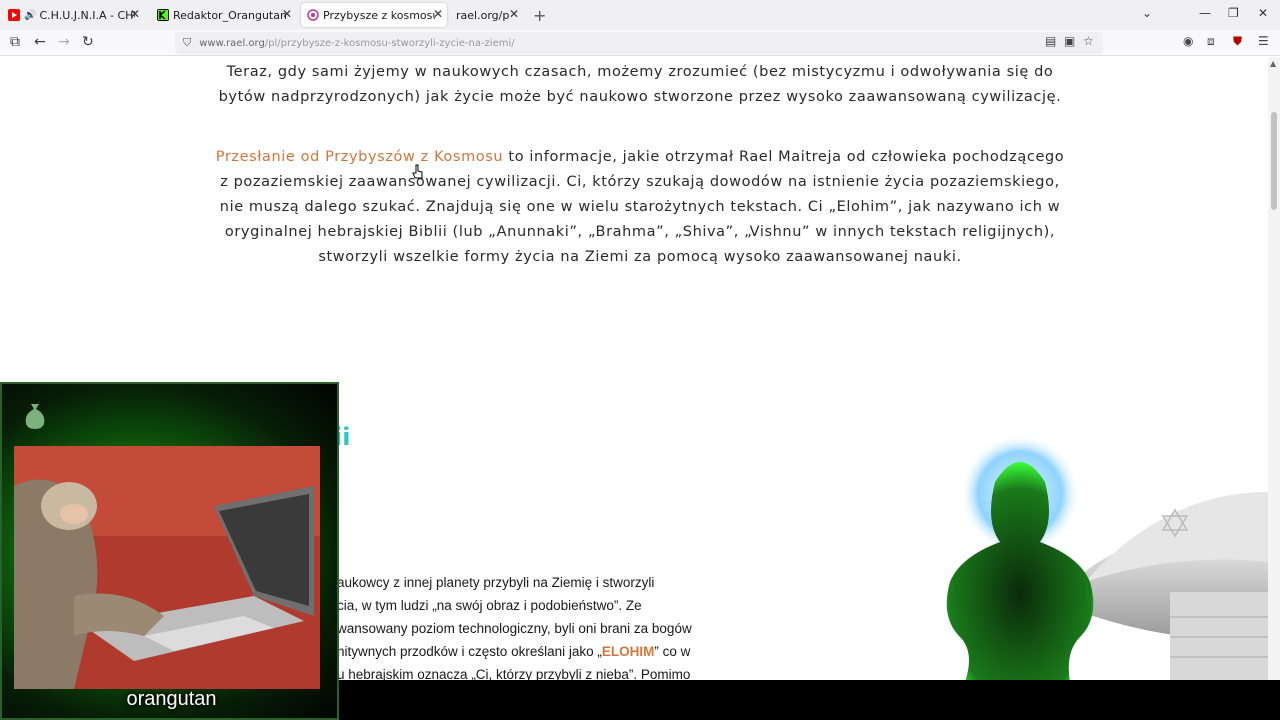 The width and height of the screenshot is (1280, 720). What do you see at coordinates (15, 42) in the screenshot?
I see `sidebar-icon: ⧉` at bounding box center [15, 42].